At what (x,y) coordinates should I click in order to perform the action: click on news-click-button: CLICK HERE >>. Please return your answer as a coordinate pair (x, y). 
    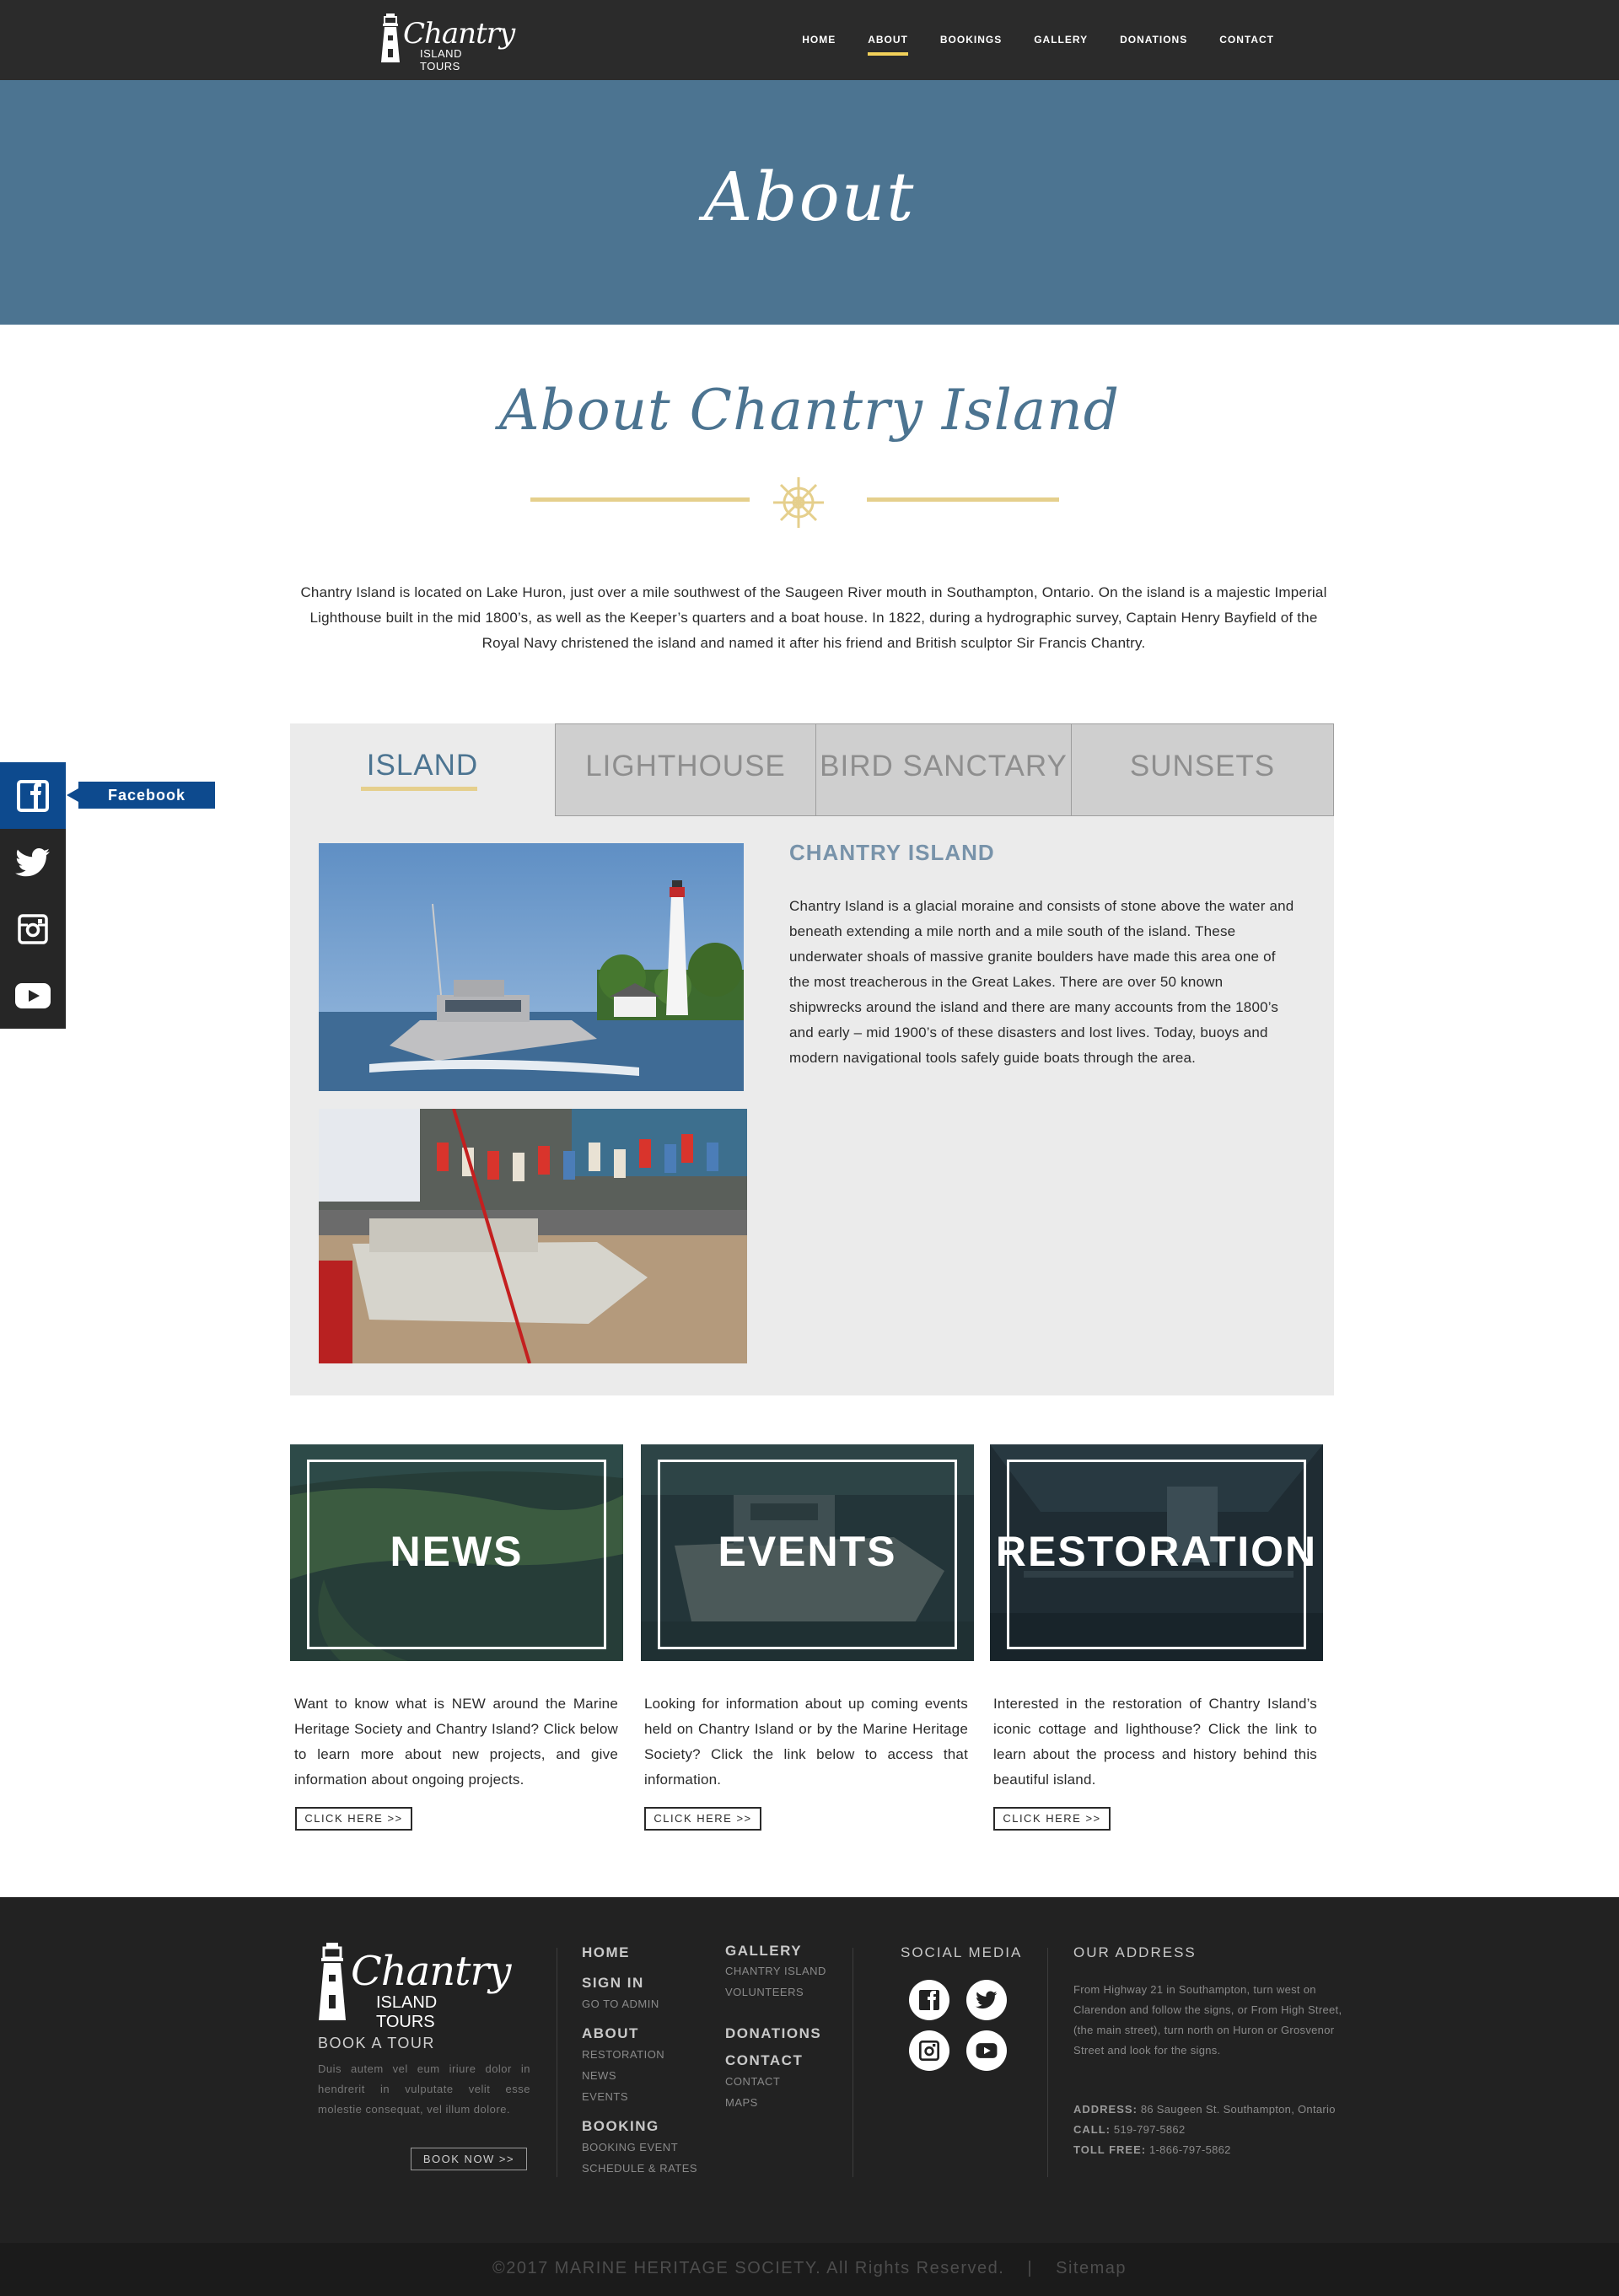
    Looking at the image, I should click on (354, 1819).